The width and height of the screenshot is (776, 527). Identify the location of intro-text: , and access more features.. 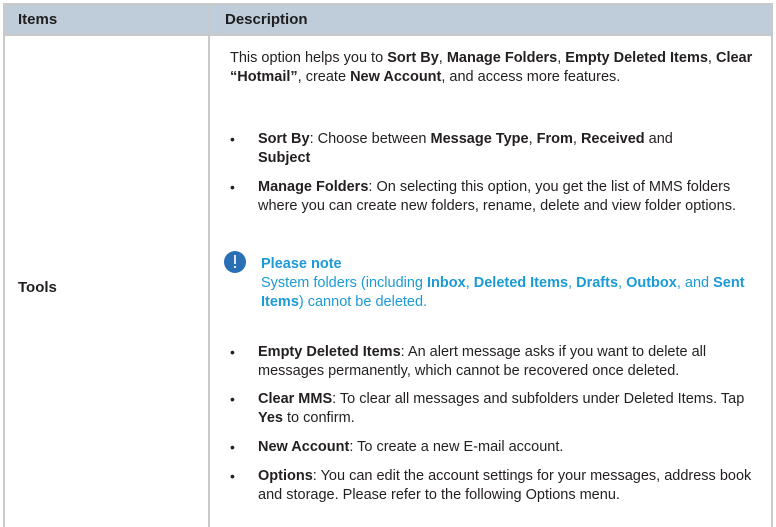
(531, 77).